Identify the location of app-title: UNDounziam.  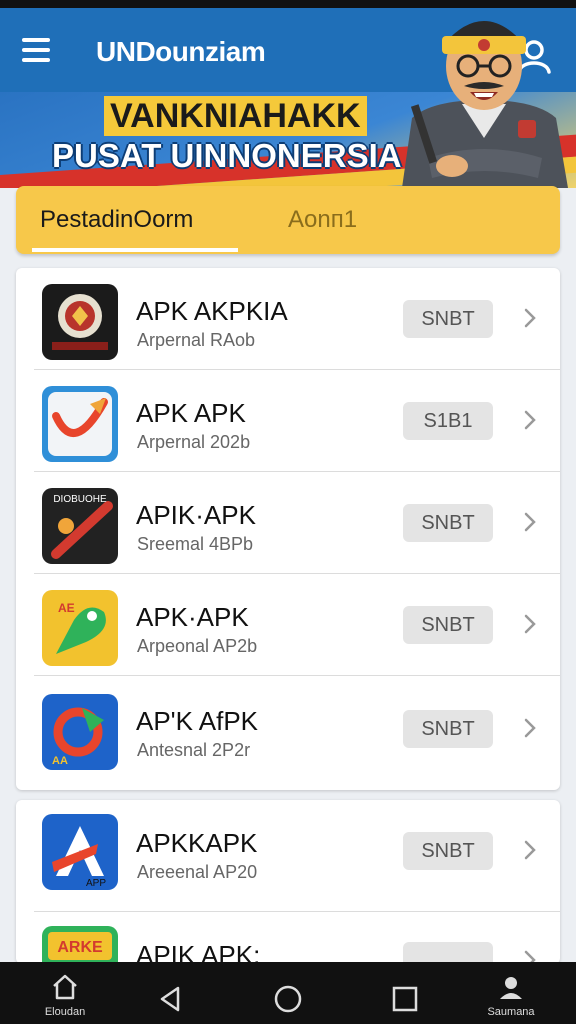
(181, 51).